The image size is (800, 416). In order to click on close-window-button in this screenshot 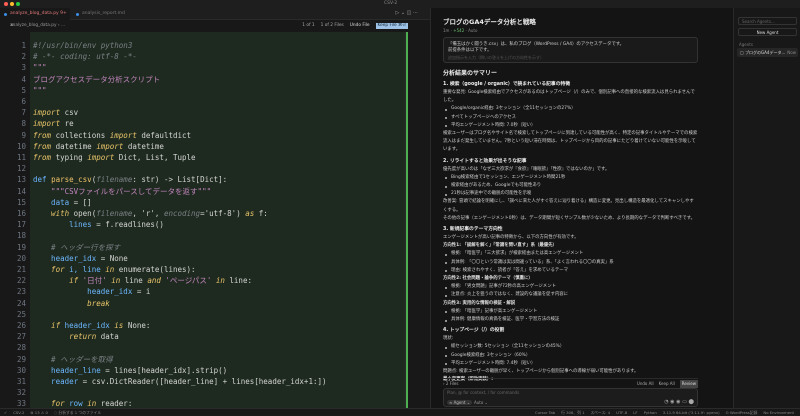, I will do `click(6, 4)`.